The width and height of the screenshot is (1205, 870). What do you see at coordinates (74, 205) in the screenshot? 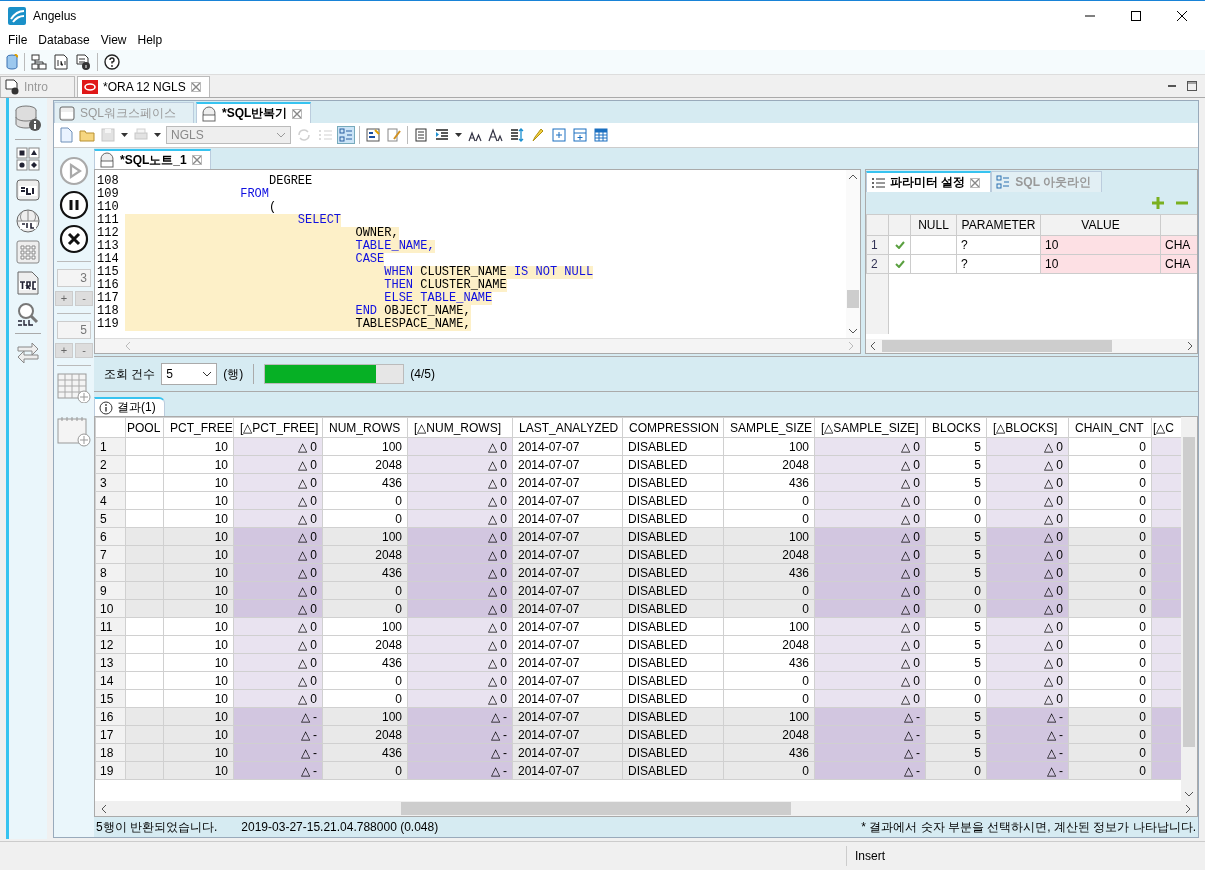
I see `pause-button` at bounding box center [74, 205].